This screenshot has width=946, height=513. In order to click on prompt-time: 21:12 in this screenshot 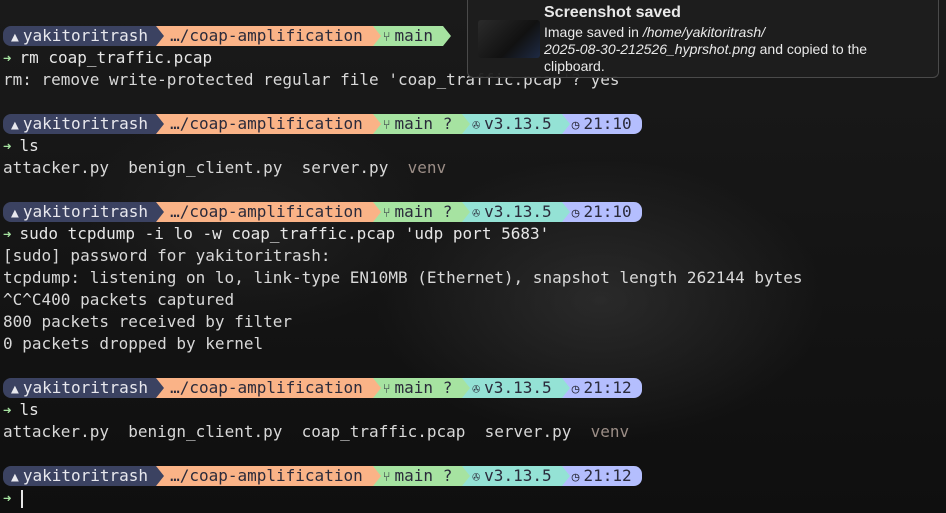, I will do `click(607, 475)`.